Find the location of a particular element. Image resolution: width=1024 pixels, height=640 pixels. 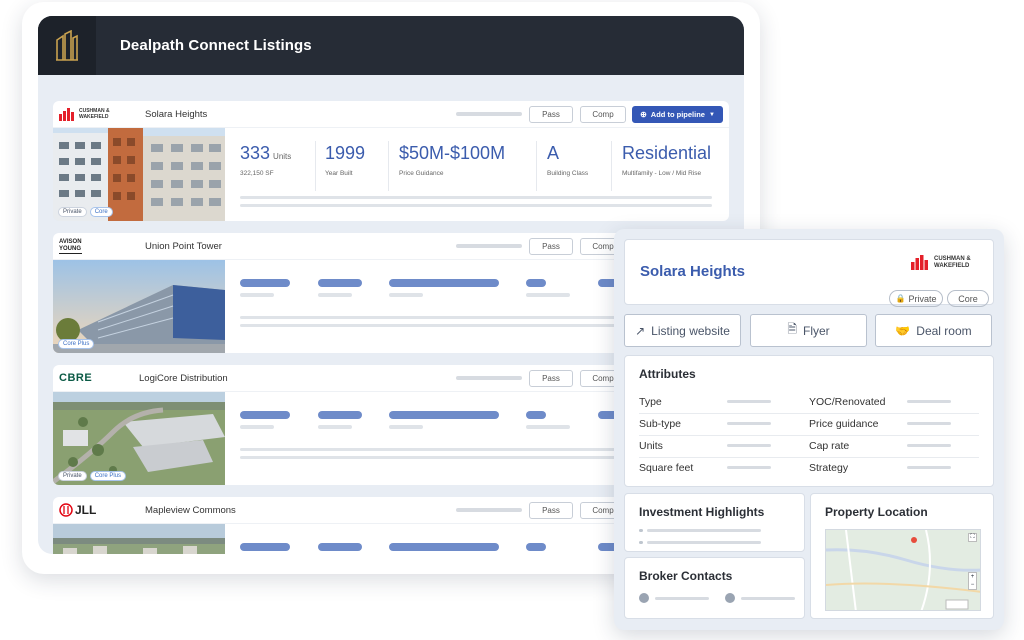

listing-name: Solara Heights is located at coordinates (176, 114).